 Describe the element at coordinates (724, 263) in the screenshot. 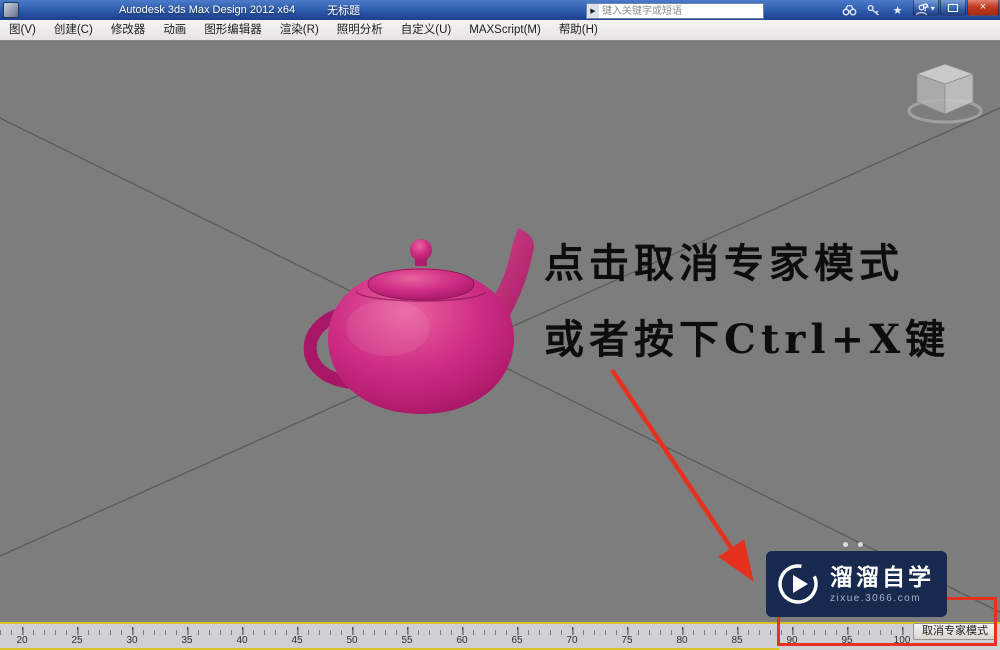

I see `annotation-line1: 点击取消专家模式` at that location.